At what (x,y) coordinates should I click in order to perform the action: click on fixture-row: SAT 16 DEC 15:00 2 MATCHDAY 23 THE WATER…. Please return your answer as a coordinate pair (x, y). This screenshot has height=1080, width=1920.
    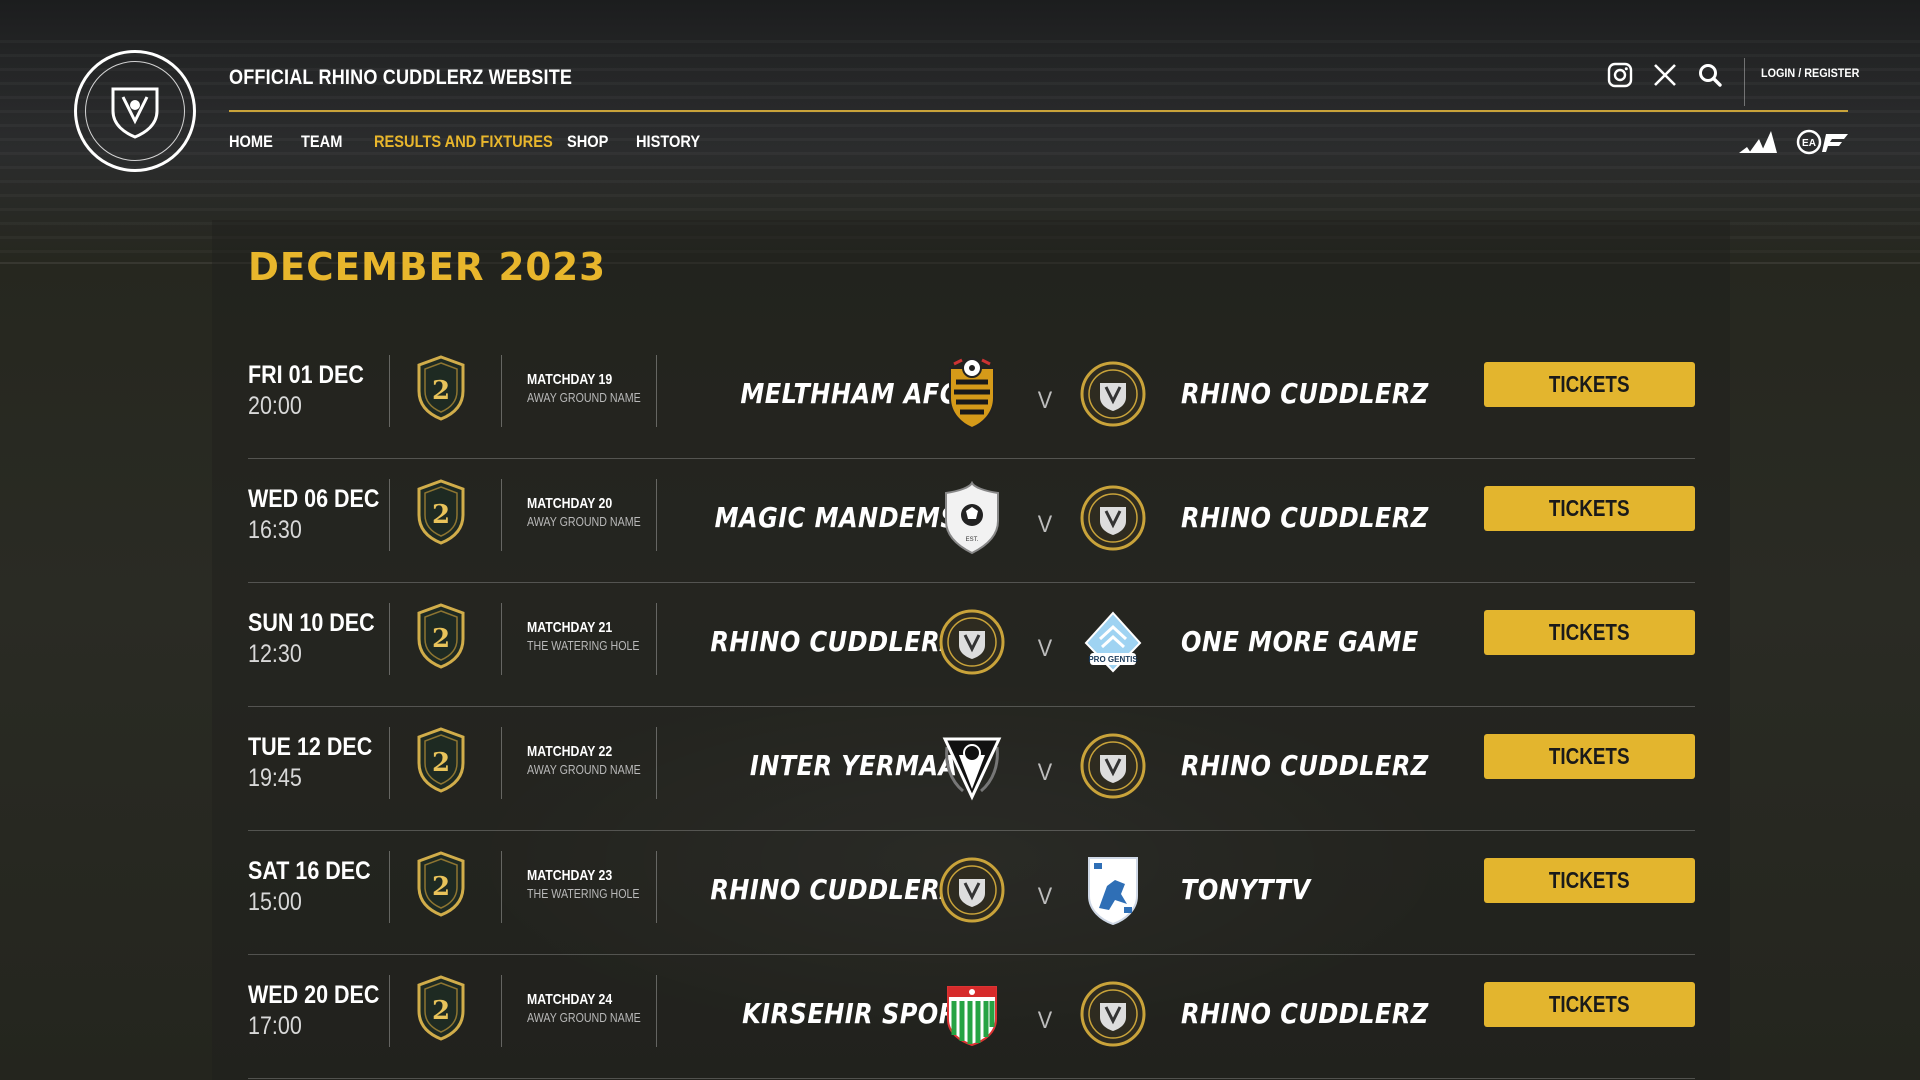
    Looking at the image, I should click on (971, 893).